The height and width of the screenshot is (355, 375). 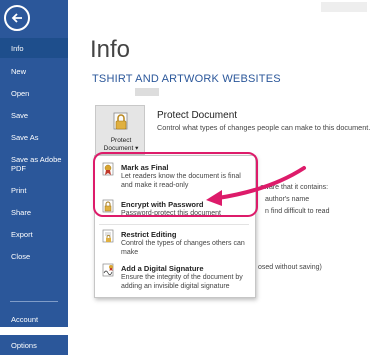 I want to click on nav-save-as-adobe-pdf: Save as Adobe PDF, so click(x=34, y=164).